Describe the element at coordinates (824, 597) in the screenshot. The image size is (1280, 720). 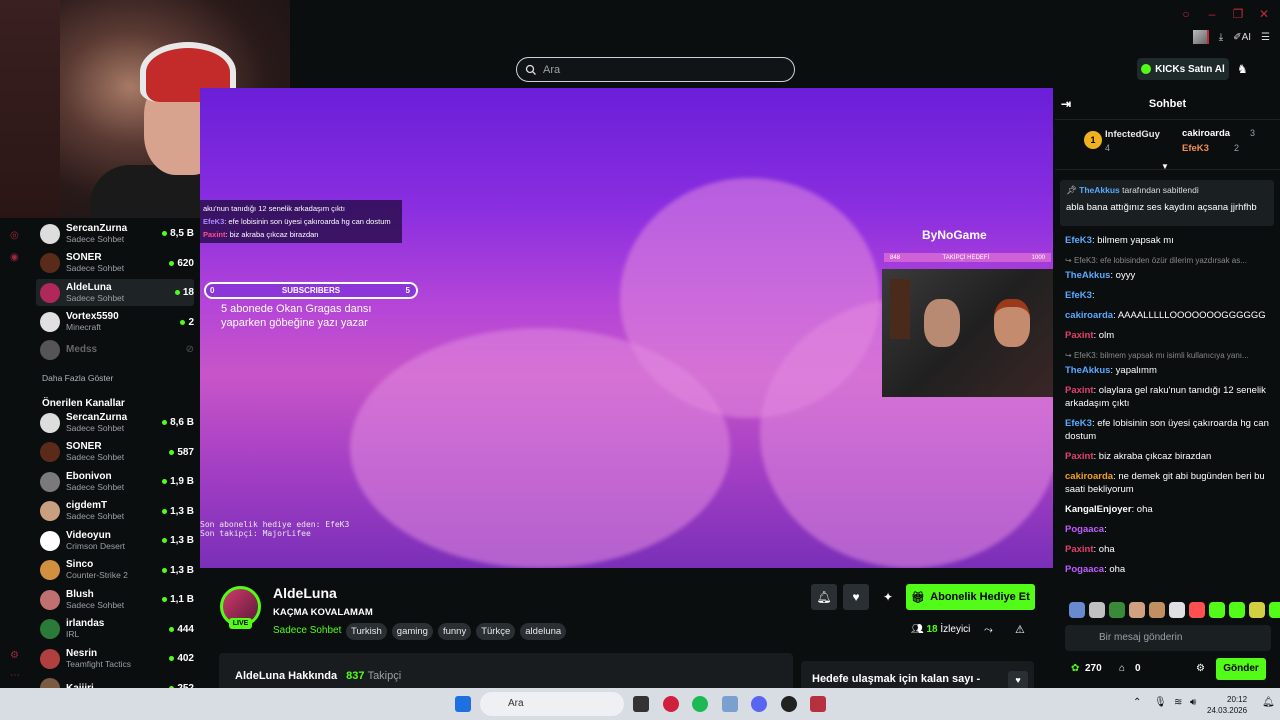
I see `notification-bell-button: 🔔︎` at that location.